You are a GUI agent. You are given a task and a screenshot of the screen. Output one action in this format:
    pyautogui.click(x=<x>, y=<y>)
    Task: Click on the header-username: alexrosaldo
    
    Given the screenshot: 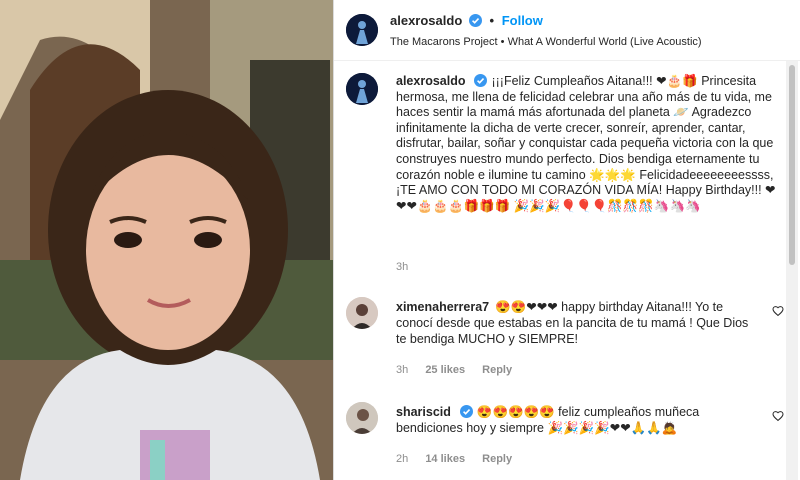 What is the action you would take?
    pyautogui.click(x=426, y=20)
    